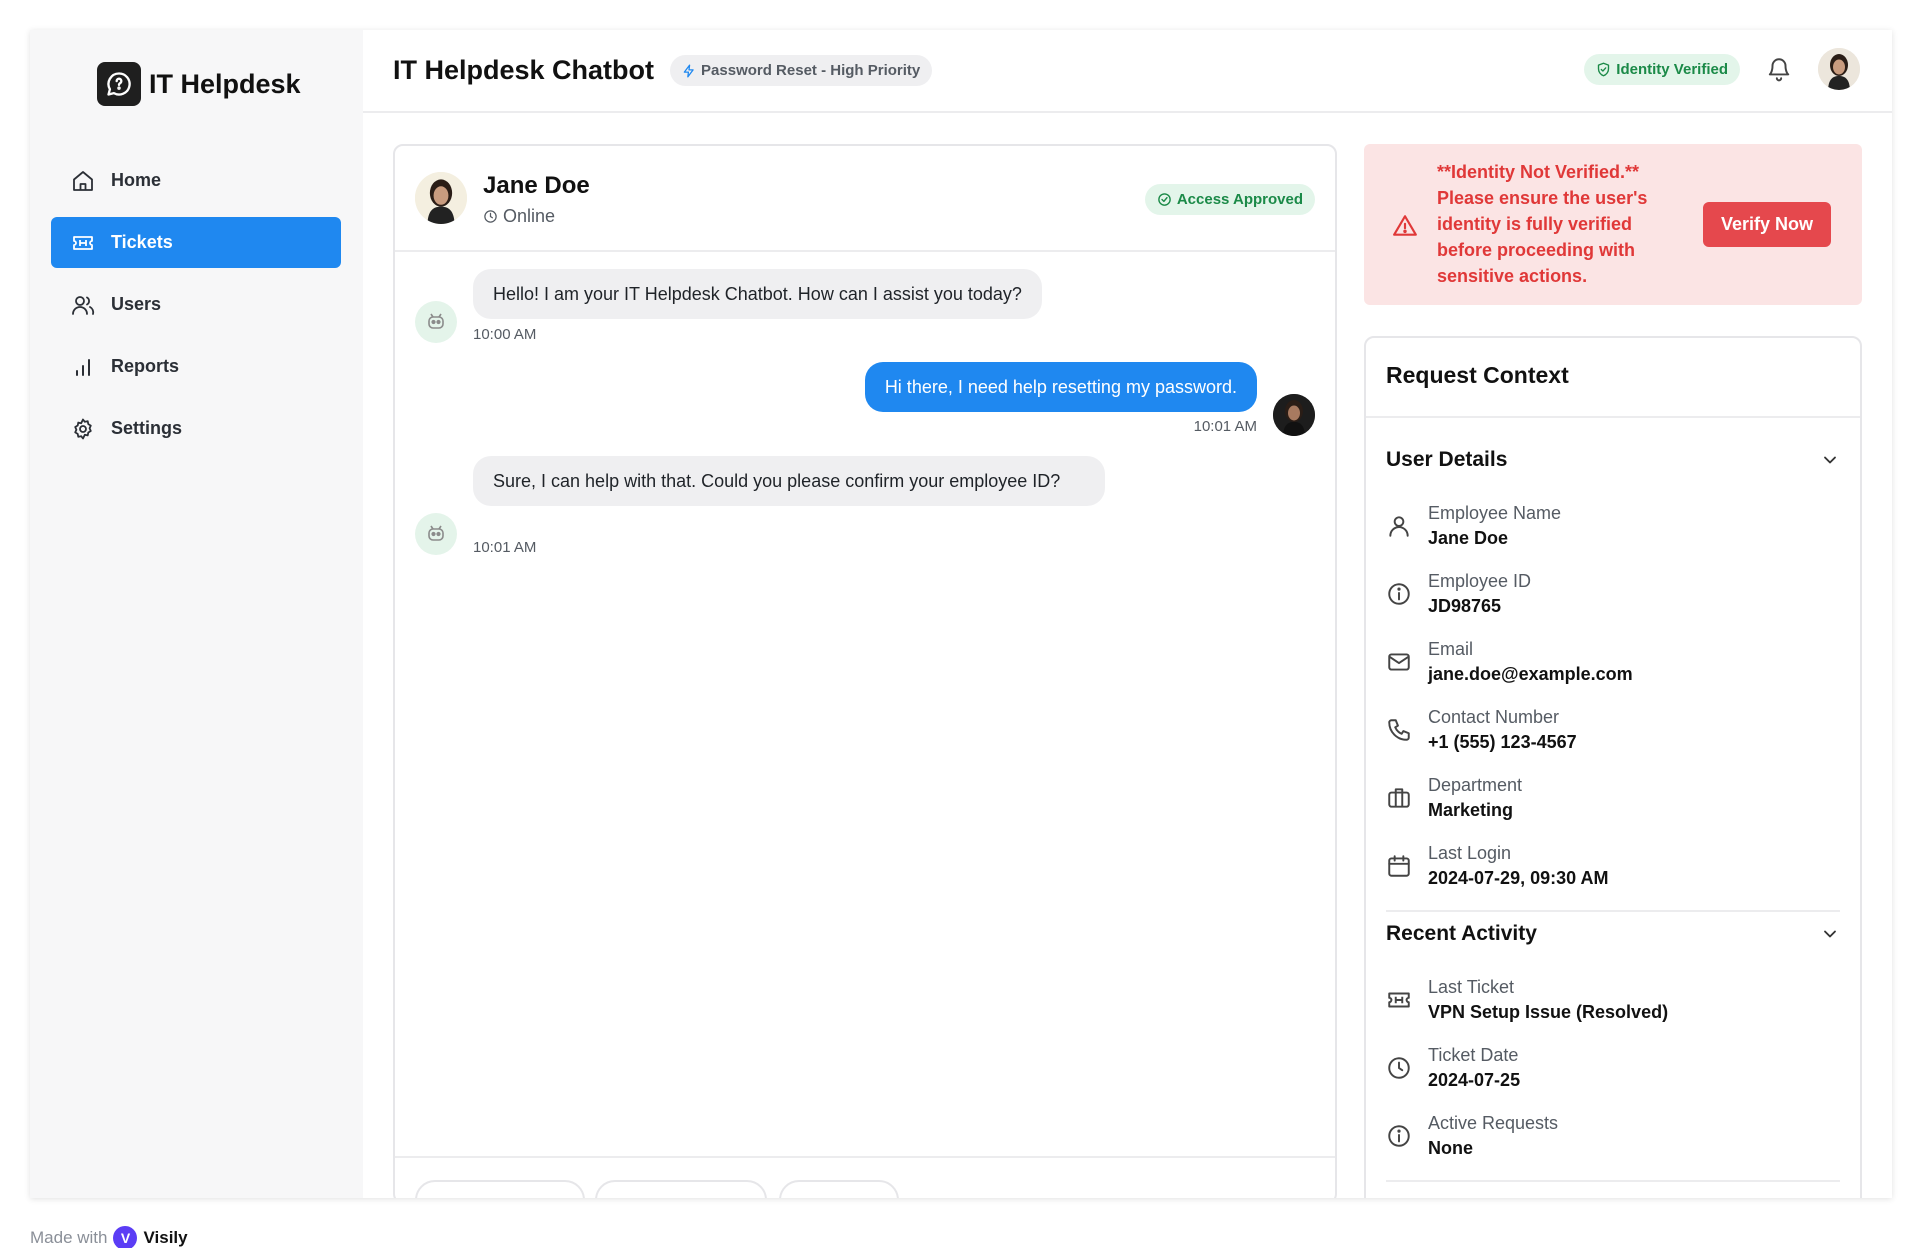  I want to click on bell-icon, so click(1779, 69).